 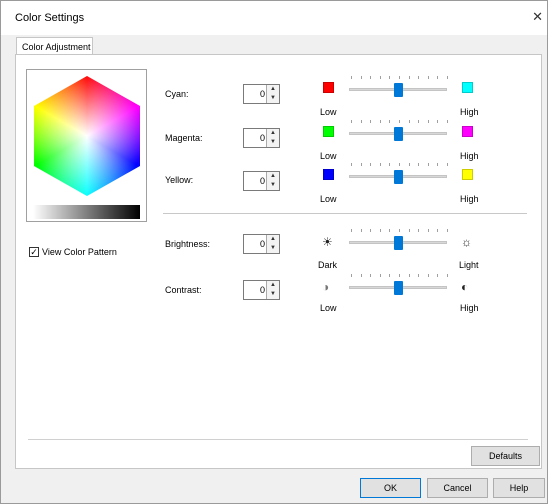 I want to click on cyan-value: 0, so click(x=262, y=94).